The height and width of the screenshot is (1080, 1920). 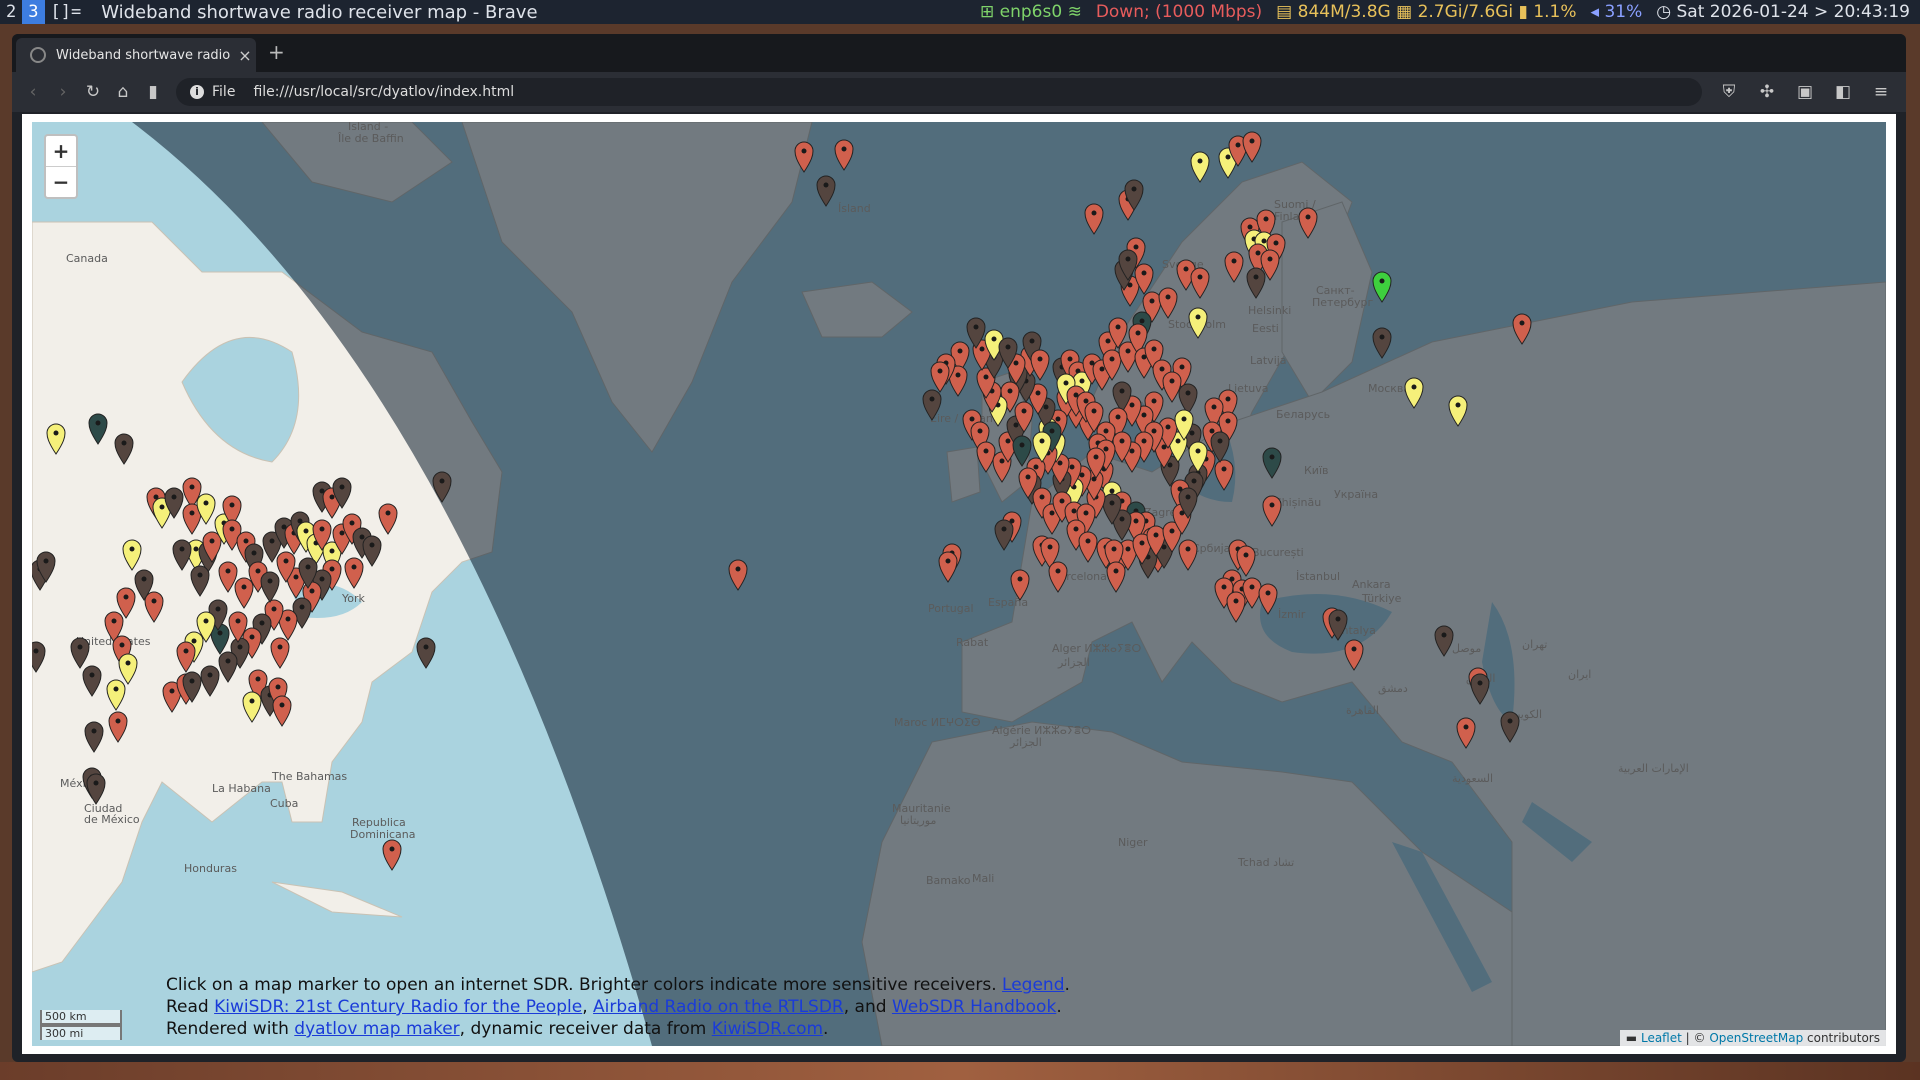 I want to click on brave-shield-icon: ⛨, so click(x=1729, y=92).